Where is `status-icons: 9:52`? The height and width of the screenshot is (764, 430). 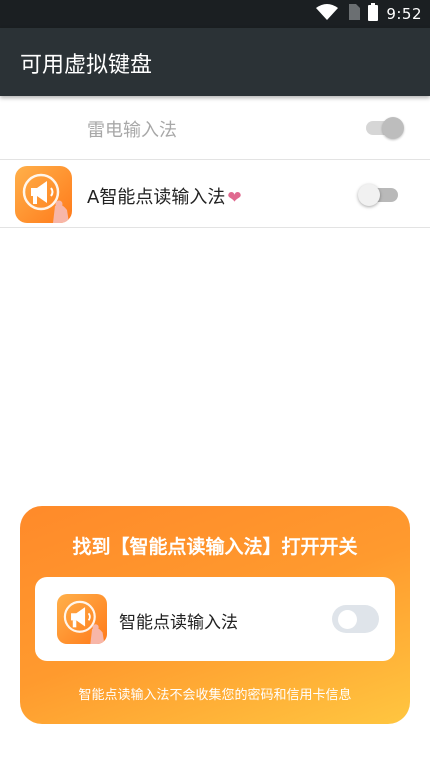 status-icons: 9:52 is located at coordinates (369, 14).